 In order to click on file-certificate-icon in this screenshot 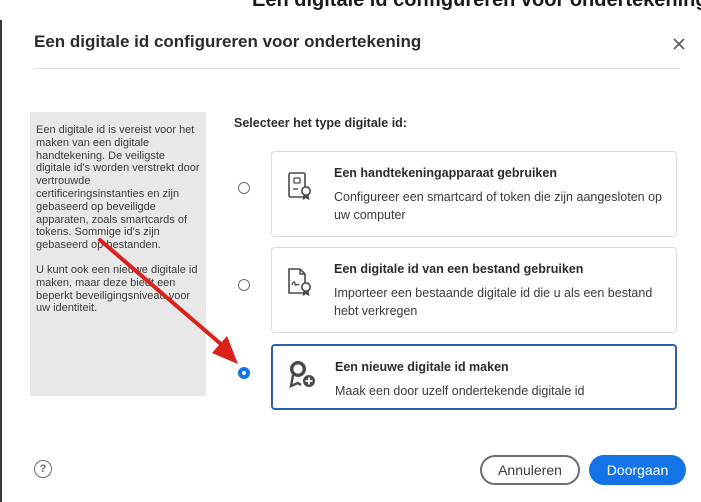, I will do `click(299, 282)`.